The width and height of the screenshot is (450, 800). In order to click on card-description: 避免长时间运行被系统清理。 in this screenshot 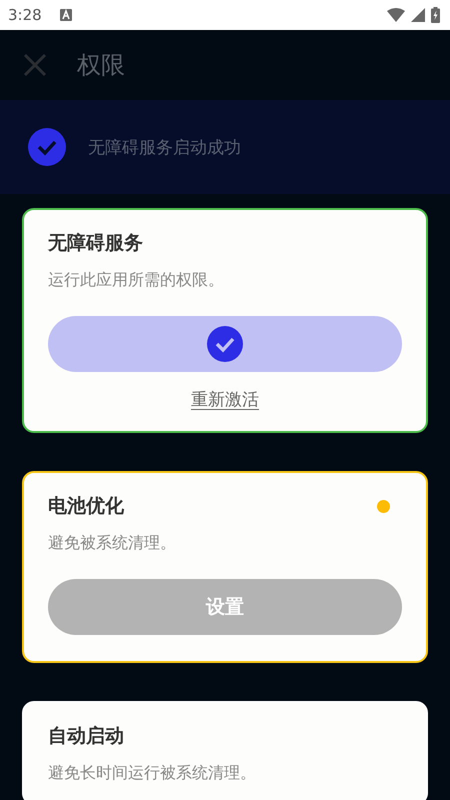, I will do `click(152, 773)`.